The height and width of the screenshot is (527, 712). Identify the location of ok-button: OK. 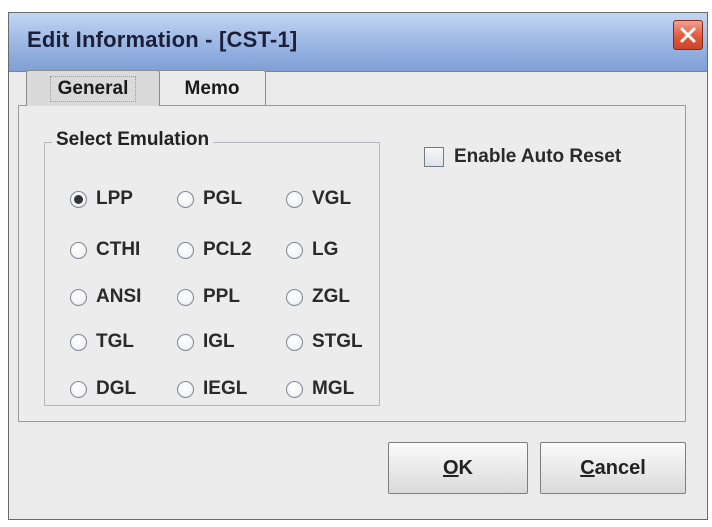
(458, 468).